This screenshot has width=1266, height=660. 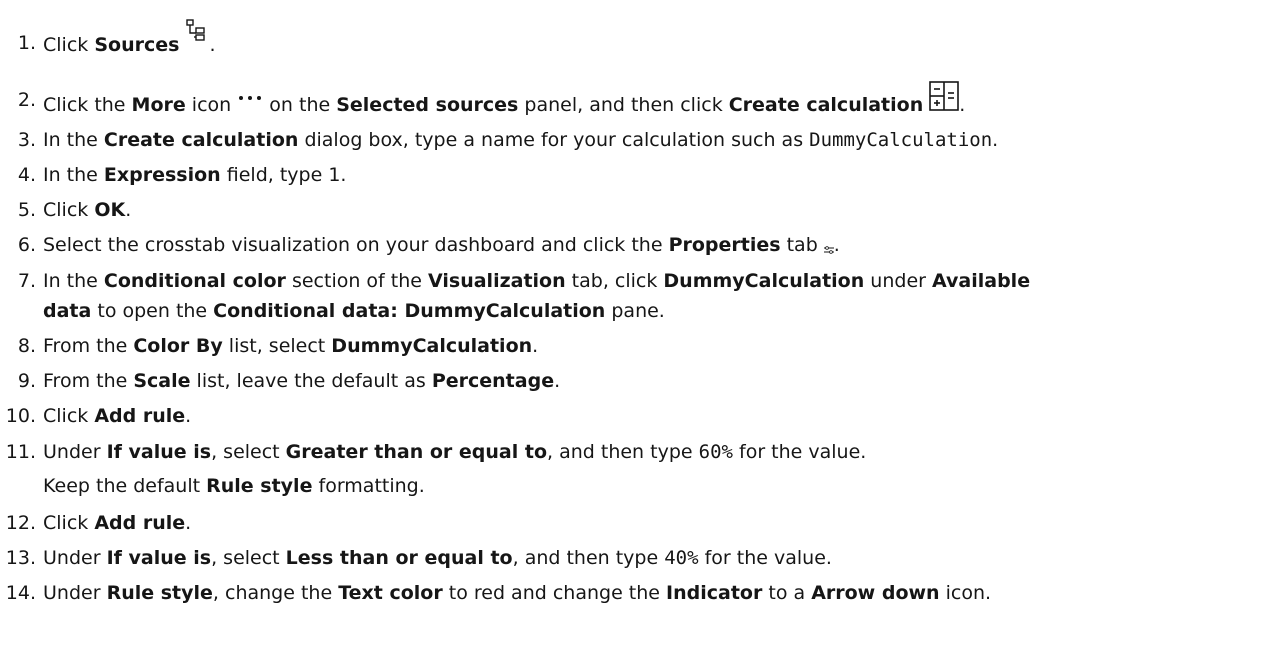 What do you see at coordinates (901, 140) in the screenshot?
I see `code-text: DummyCalculation` at bounding box center [901, 140].